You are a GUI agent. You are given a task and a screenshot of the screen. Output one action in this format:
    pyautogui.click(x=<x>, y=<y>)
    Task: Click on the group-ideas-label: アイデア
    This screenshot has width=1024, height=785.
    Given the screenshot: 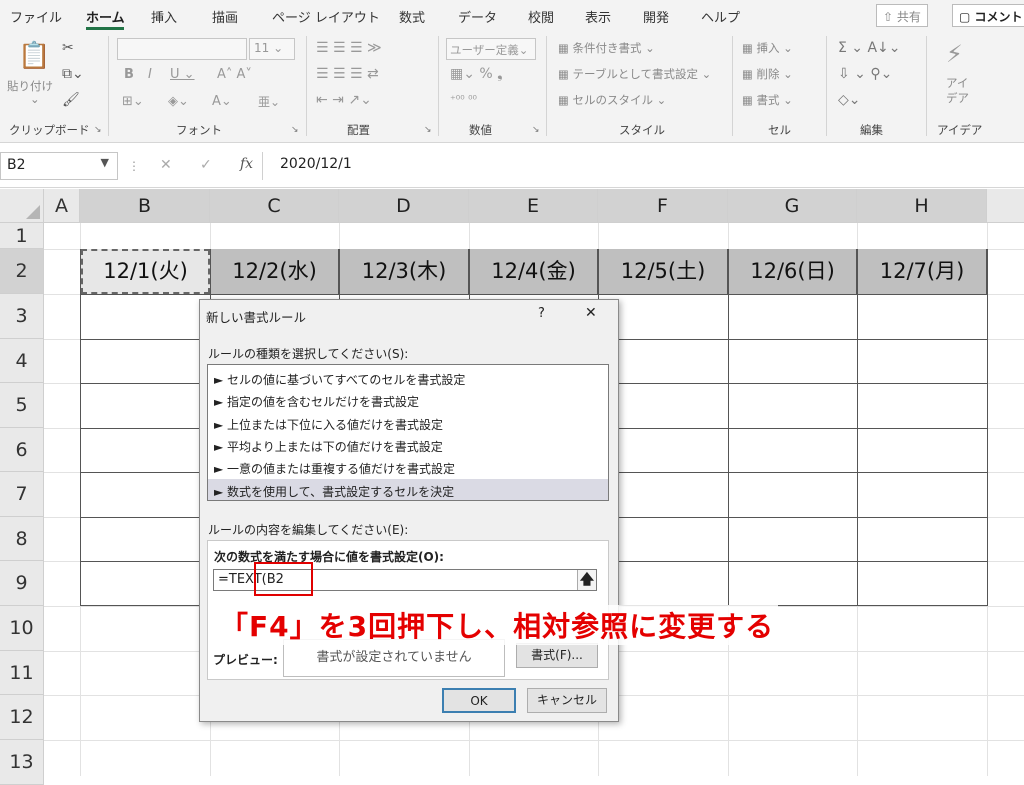 What is the action you would take?
    pyautogui.click(x=960, y=130)
    